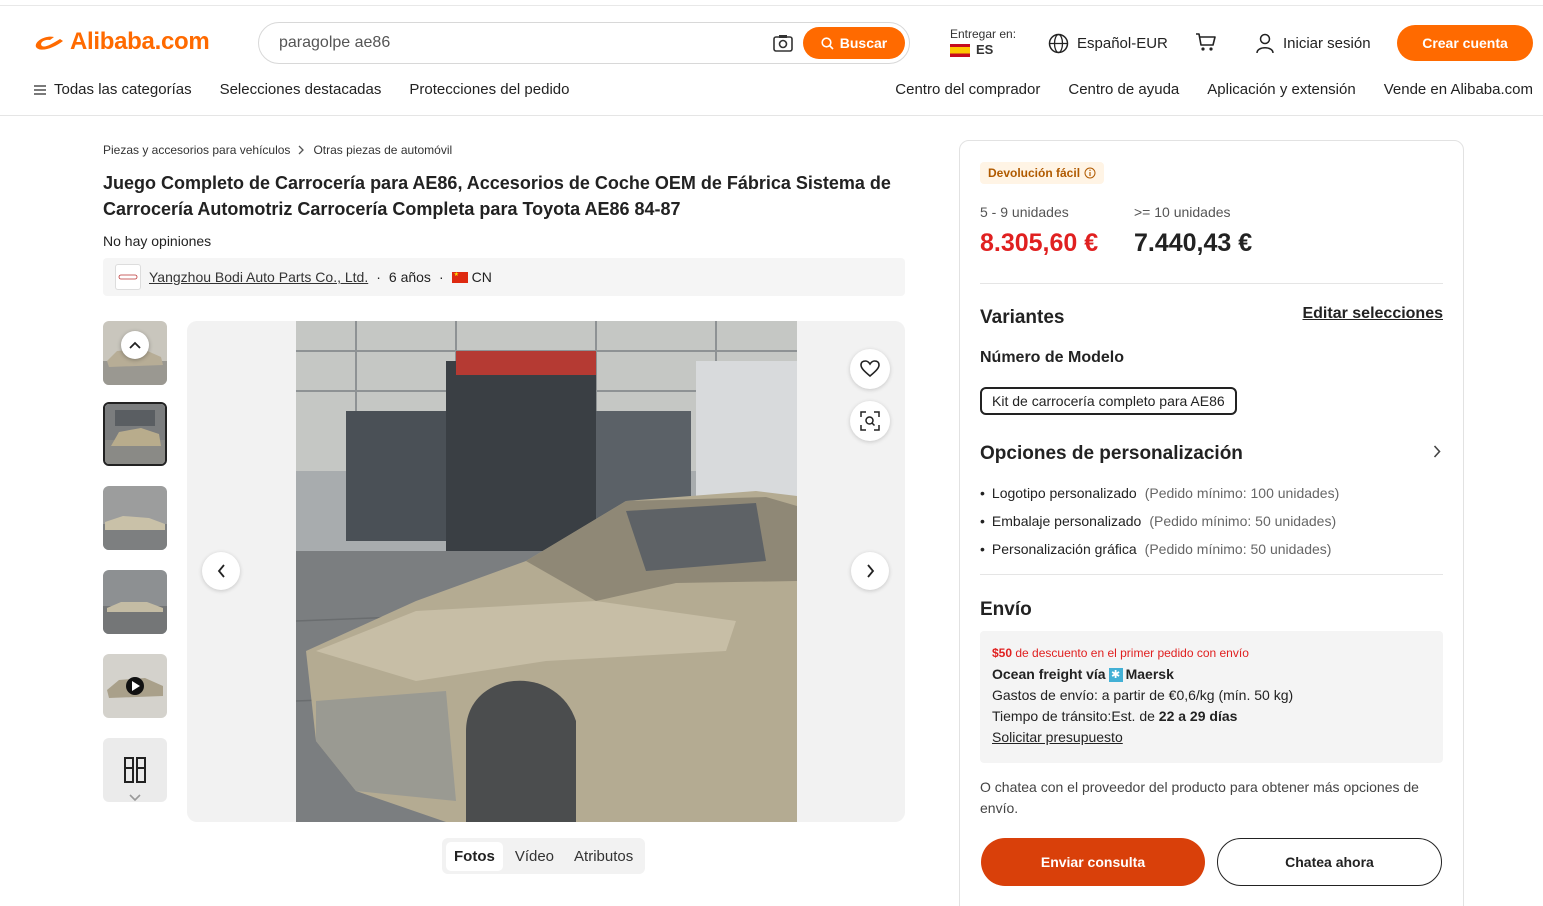  Describe the element at coordinates (40, 89) in the screenshot. I see `menu-icon` at that location.